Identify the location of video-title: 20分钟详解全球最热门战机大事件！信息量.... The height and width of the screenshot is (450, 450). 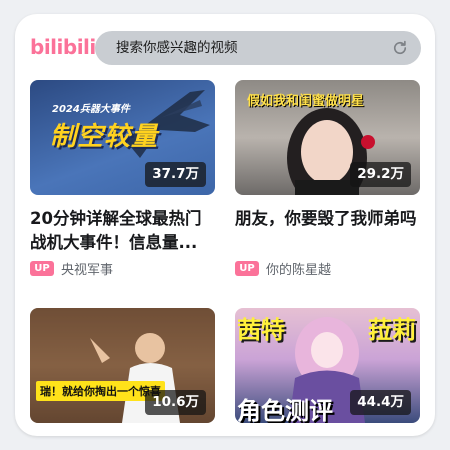
(122, 231).